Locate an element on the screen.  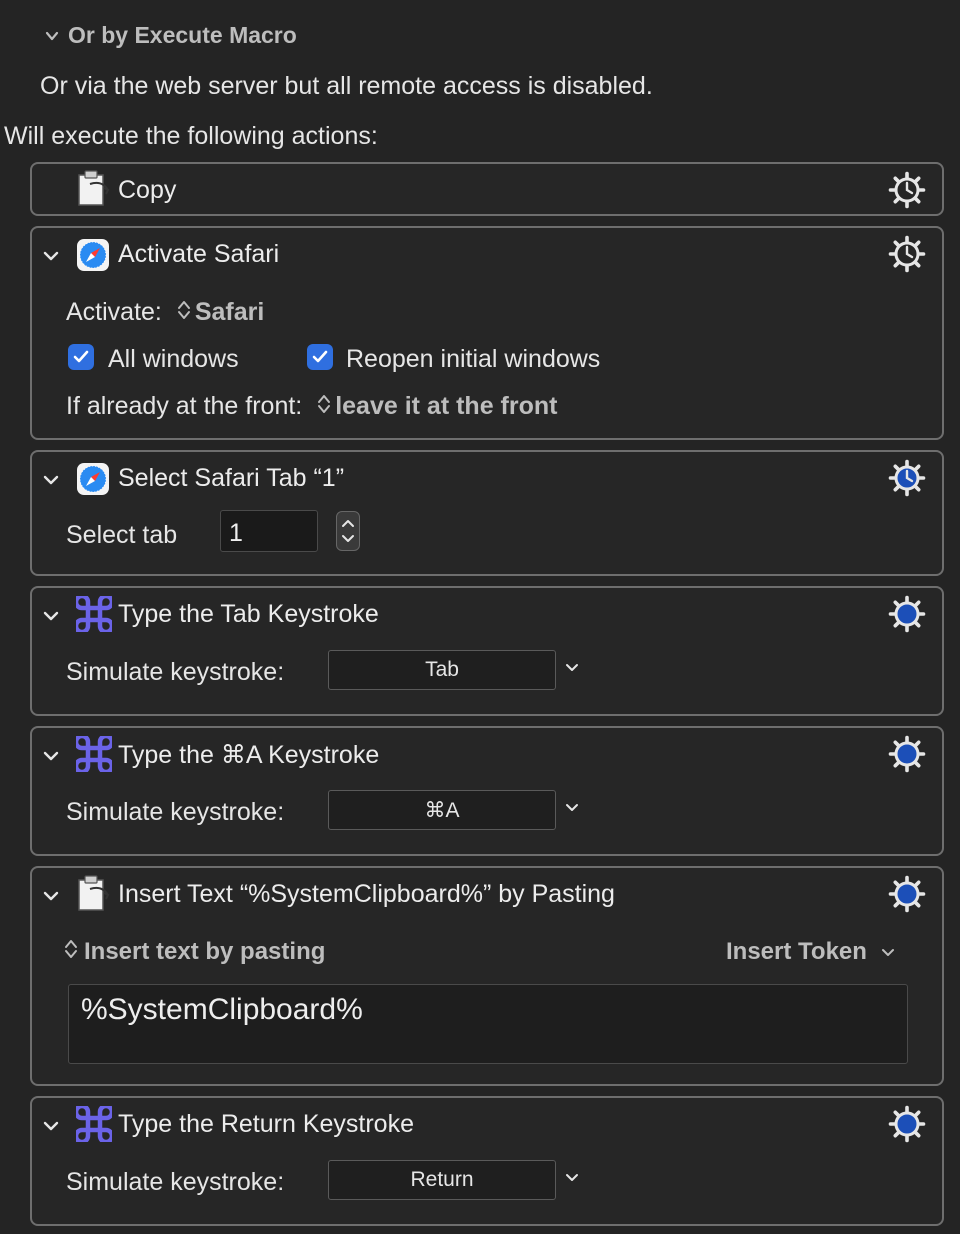
keystroke-field: Return is located at coordinates (442, 1180).